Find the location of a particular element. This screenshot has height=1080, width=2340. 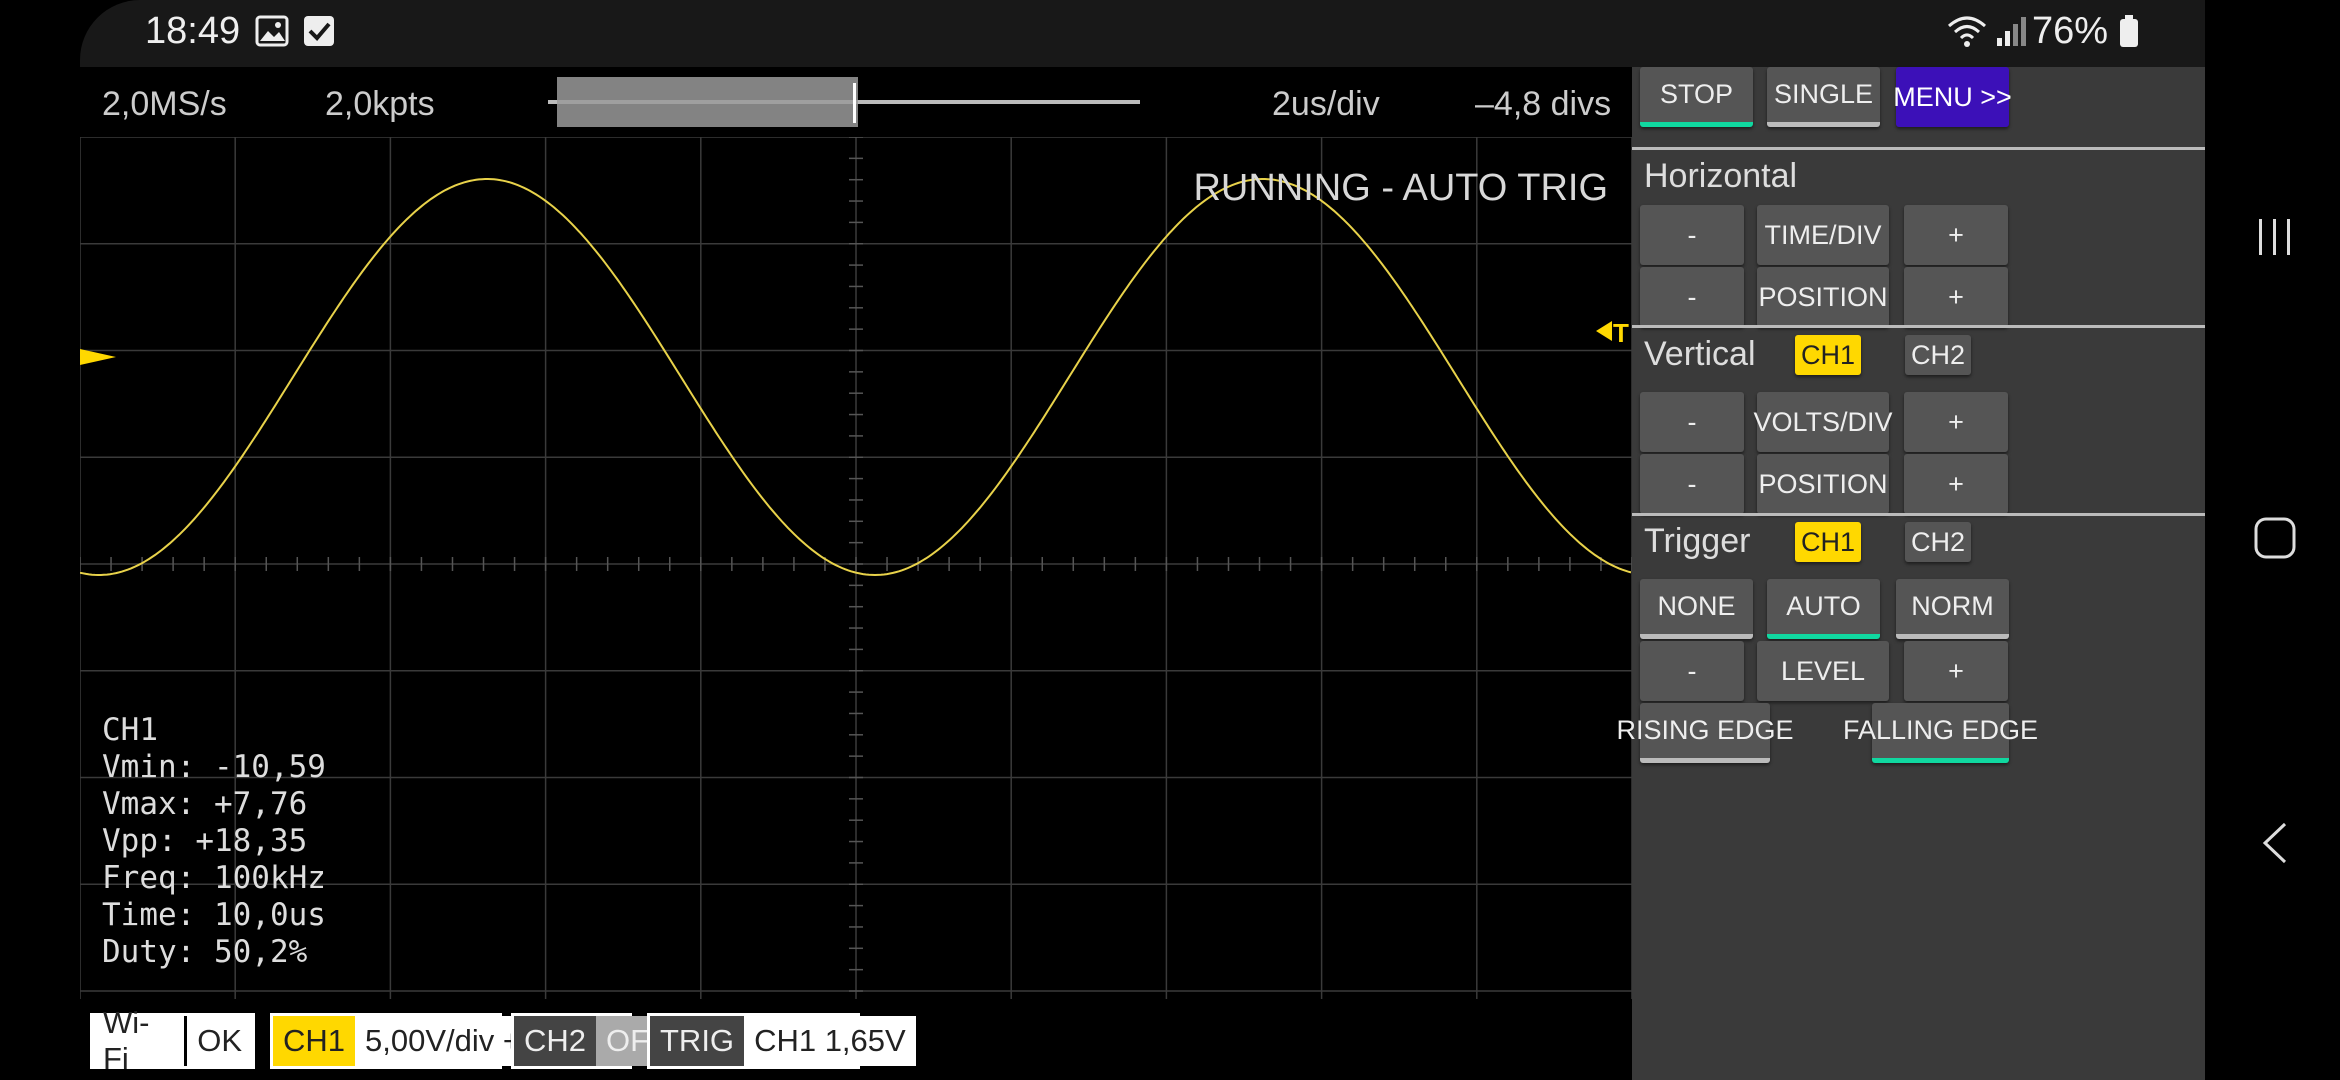

wifi-value: OK is located at coordinates (219, 1041).